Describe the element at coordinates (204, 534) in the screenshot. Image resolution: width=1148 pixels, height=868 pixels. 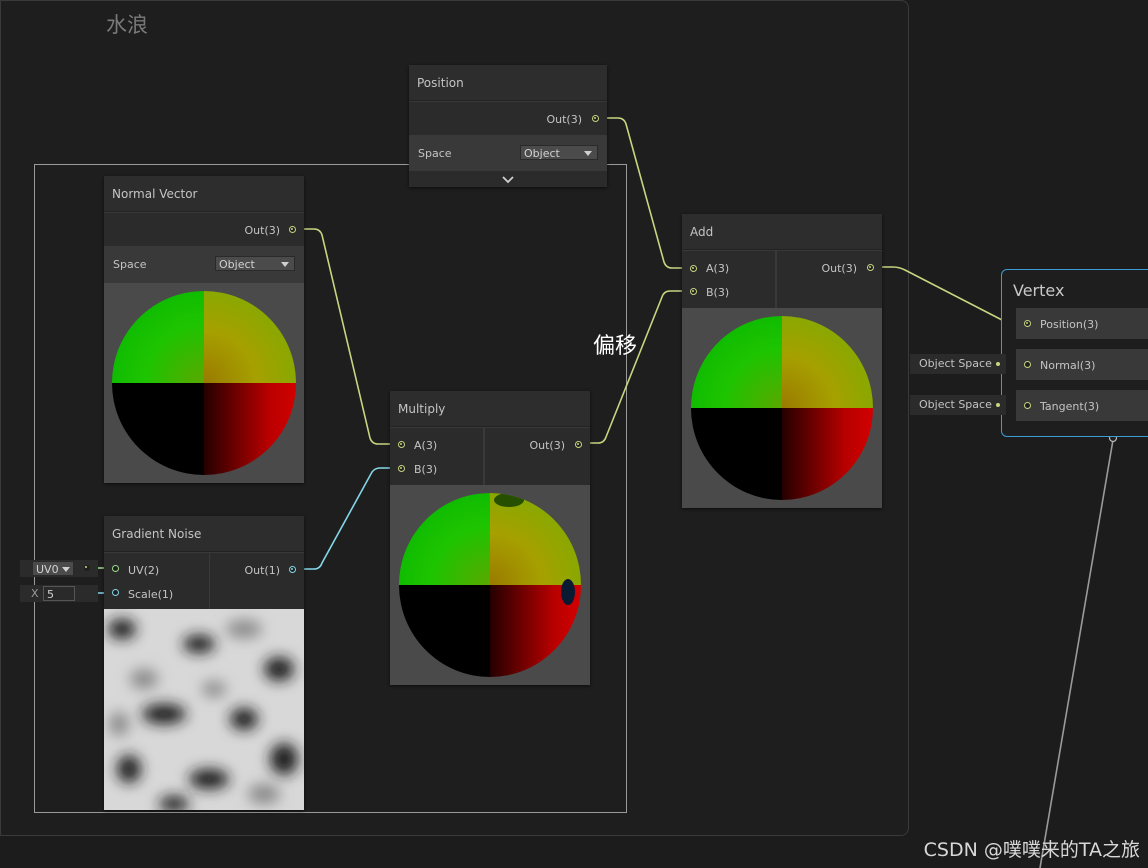
I see `node-title: Gradient Noise` at that location.